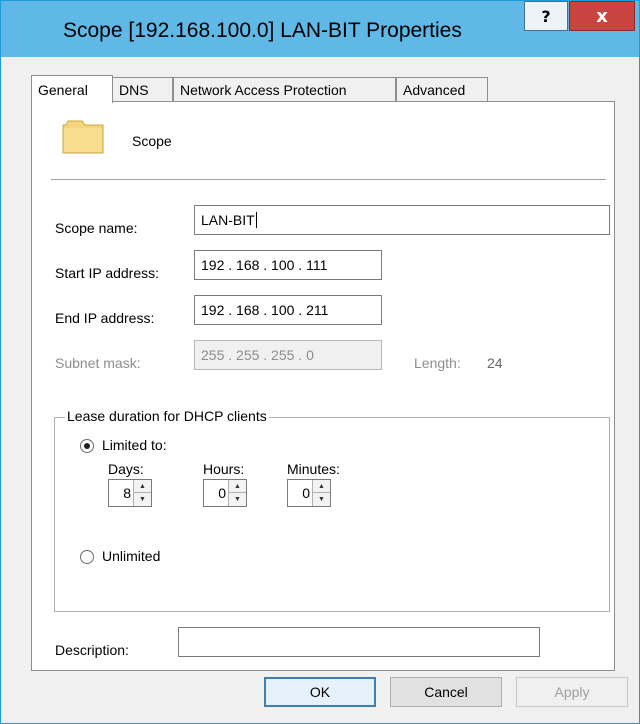 The image size is (640, 724). Describe the element at coordinates (224, 469) in the screenshot. I see `hours-label: Hours:` at that location.